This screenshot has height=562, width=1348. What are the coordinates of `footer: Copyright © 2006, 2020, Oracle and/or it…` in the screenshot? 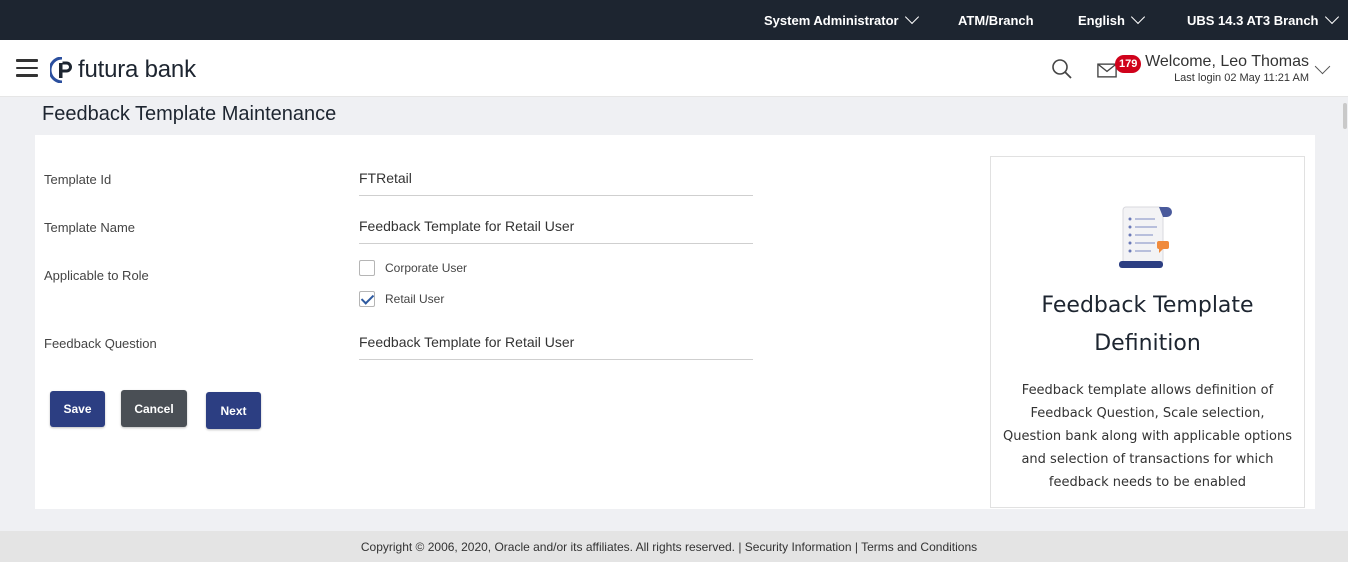 It's located at (674, 546).